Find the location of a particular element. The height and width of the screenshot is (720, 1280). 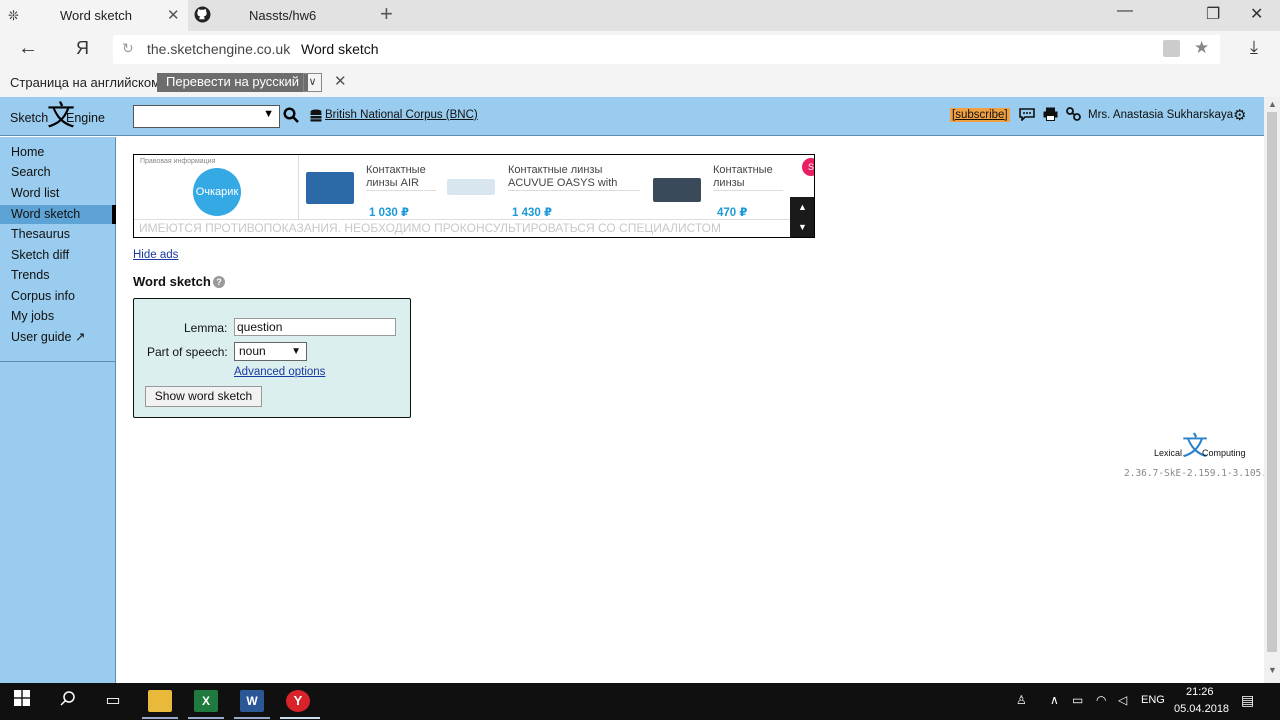

scroll-up-icon: ▲ is located at coordinates (1272, 104).